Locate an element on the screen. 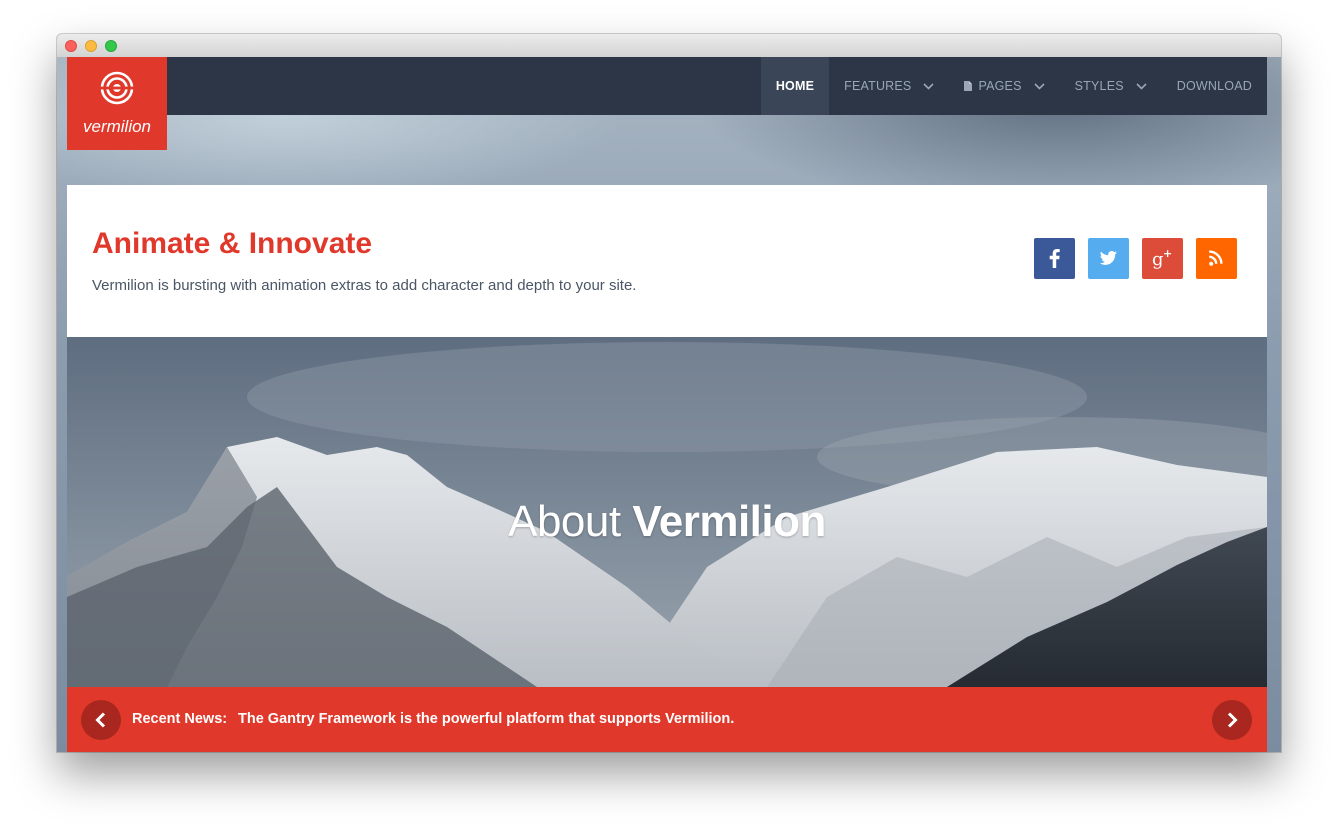  site-logo: vermilion is located at coordinates (117, 103).